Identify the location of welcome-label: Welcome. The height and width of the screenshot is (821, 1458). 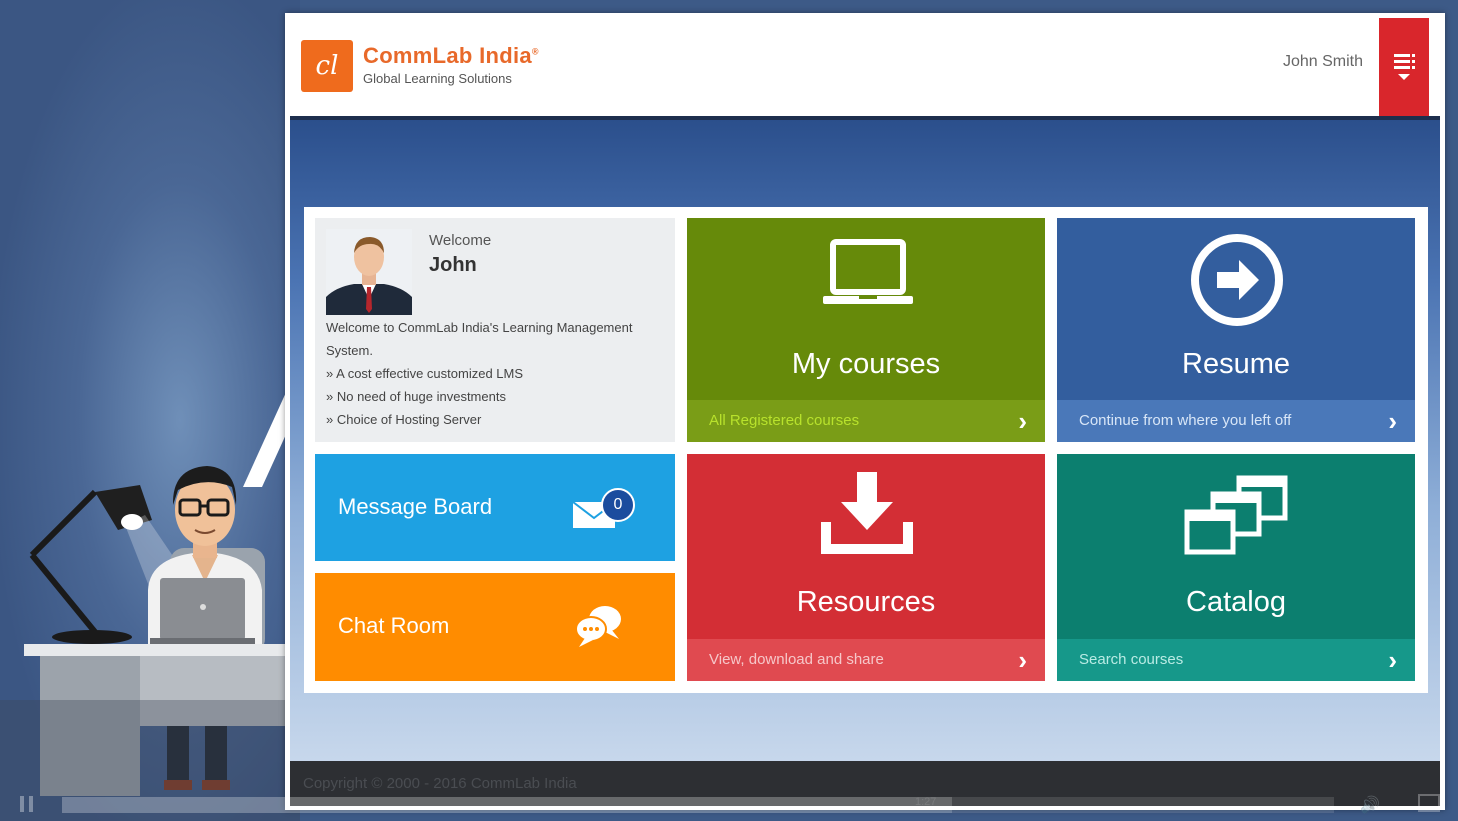
(460, 240).